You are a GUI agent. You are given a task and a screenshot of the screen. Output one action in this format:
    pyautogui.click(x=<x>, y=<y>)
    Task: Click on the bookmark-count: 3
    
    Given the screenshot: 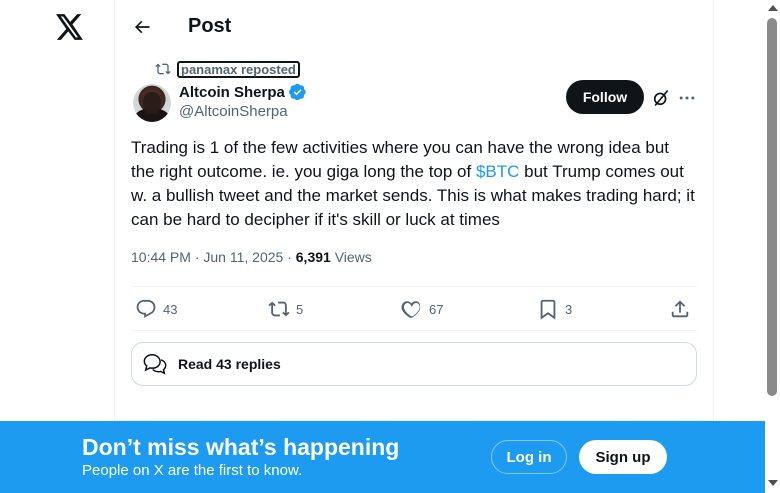 What is the action you would take?
    pyautogui.click(x=569, y=309)
    